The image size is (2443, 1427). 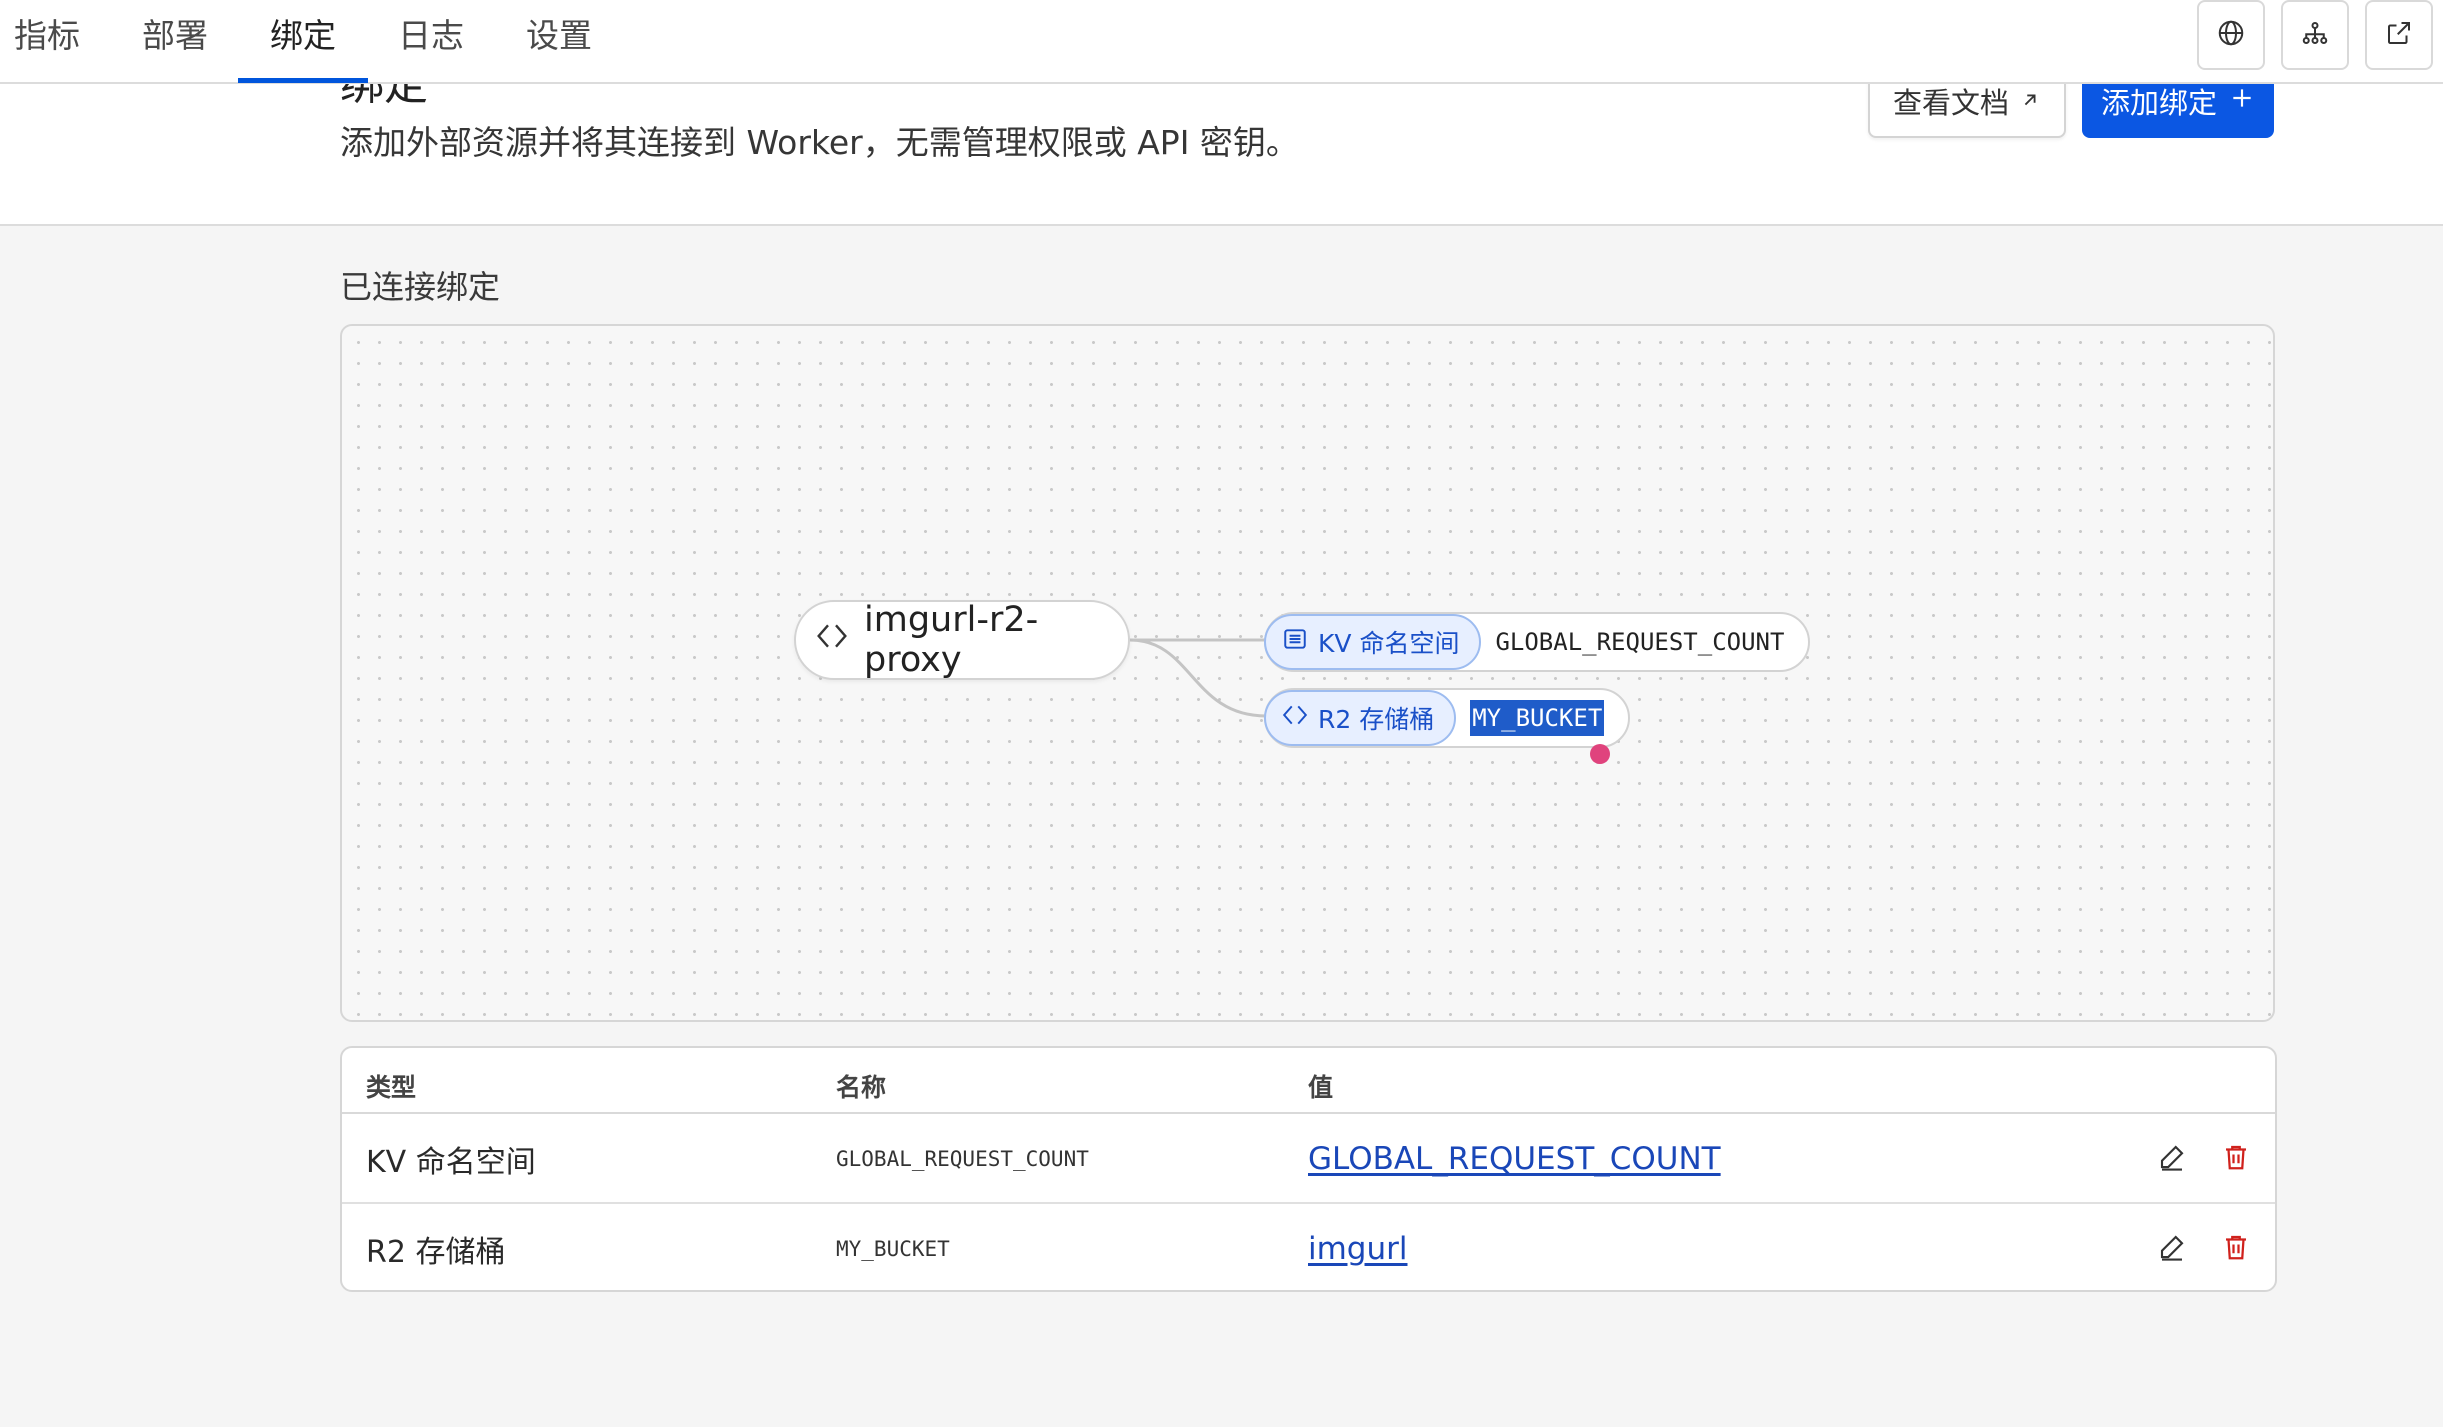 What do you see at coordinates (1389, 643) in the screenshot?
I see `binding-type-label: KV 命名空间` at bounding box center [1389, 643].